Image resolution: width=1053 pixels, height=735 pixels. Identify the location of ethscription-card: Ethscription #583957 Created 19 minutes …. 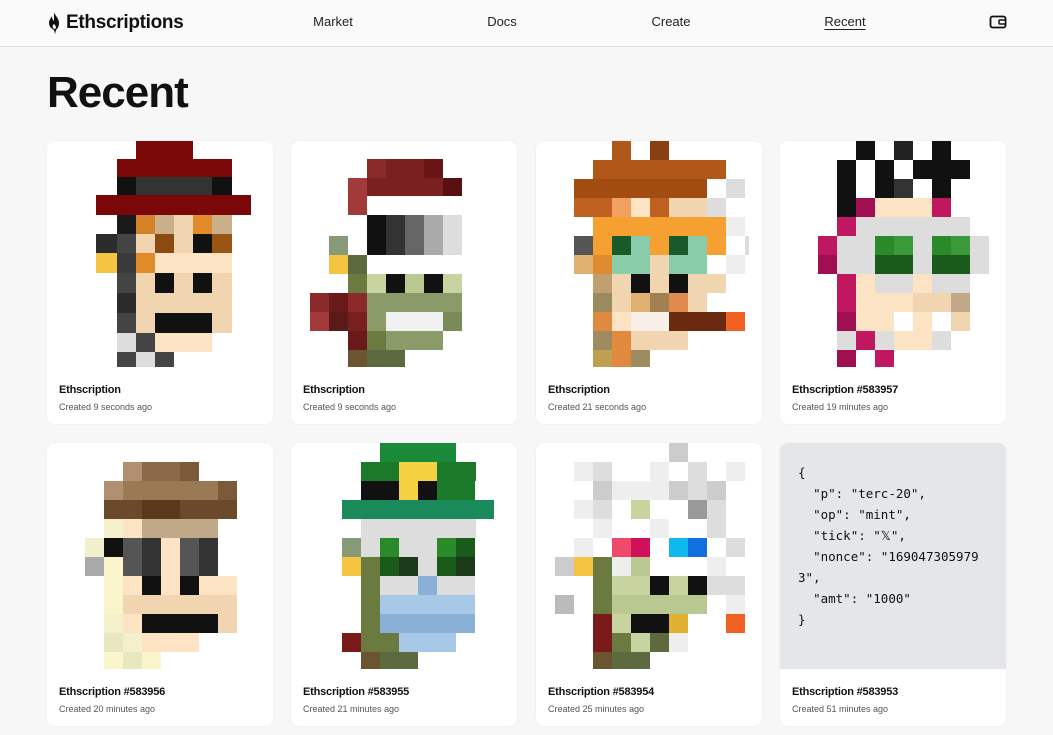
(893, 282).